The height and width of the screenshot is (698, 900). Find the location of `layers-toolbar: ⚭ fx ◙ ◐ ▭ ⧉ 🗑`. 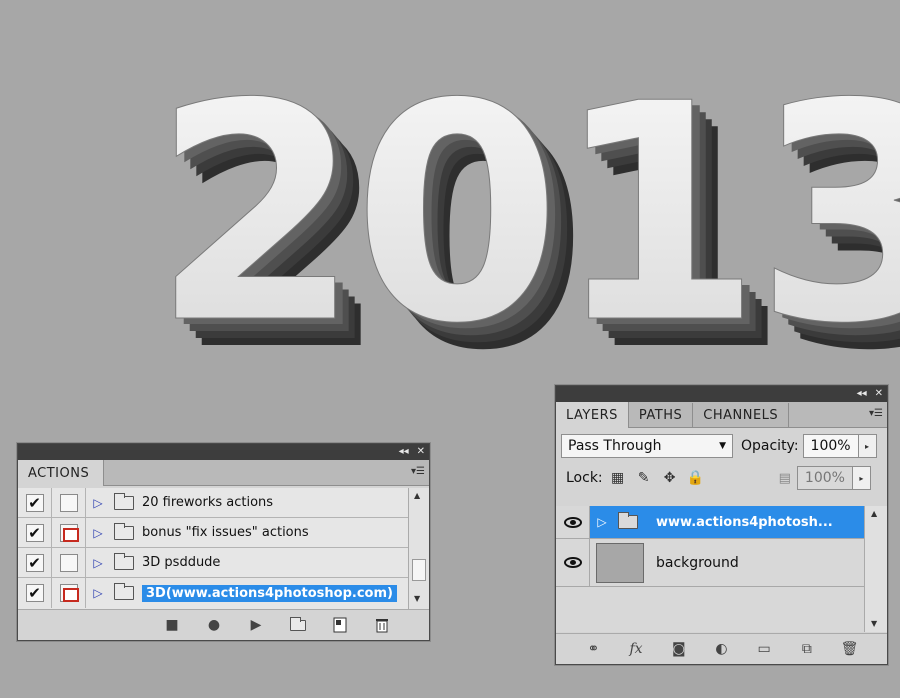

layers-toolbar: ⚭ fx ◙ ◐ ▭ ⧉ 🗑 is located at coordinates (721, 648).